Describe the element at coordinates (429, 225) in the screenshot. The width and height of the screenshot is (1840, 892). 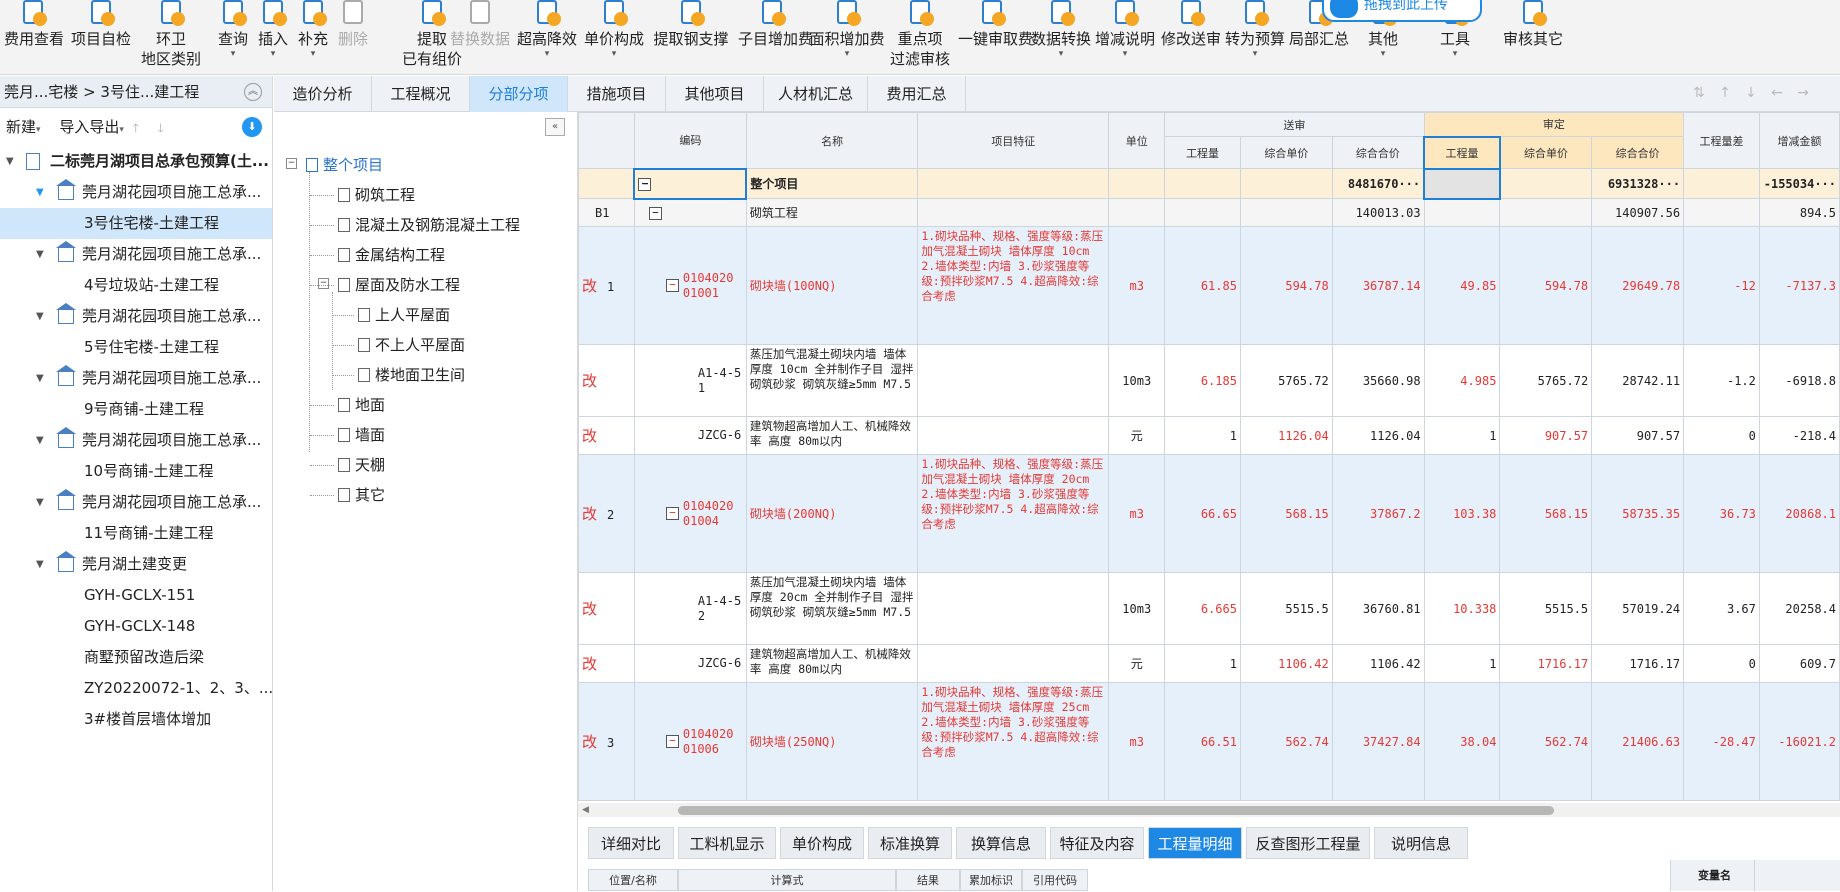
I see `tree-item: 混凝土及钢筋混凝土工程` at that location.